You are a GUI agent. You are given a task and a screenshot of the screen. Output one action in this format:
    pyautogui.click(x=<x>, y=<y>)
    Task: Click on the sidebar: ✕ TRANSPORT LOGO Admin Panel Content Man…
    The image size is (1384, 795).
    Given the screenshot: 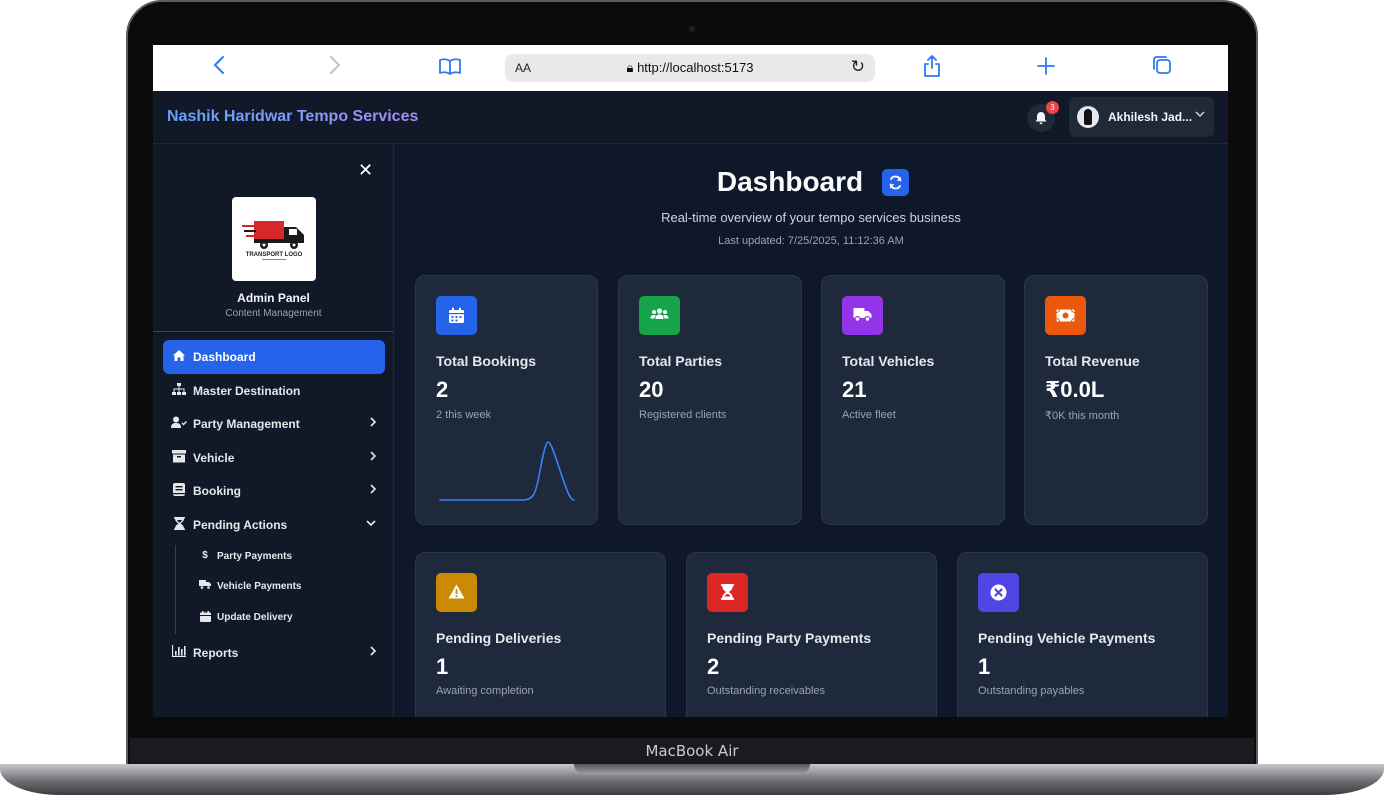 What is the action you would take?
    pyautogui.click(x=273, y=430)
    